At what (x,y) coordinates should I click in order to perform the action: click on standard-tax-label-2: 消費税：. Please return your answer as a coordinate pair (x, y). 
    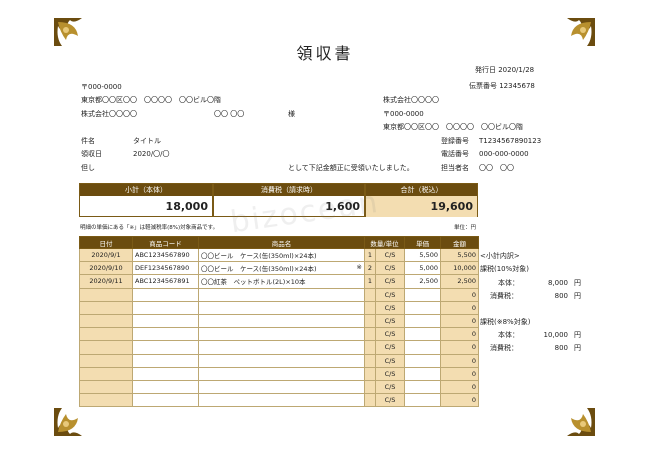
    Looking at the image, I should click on (504, 296).